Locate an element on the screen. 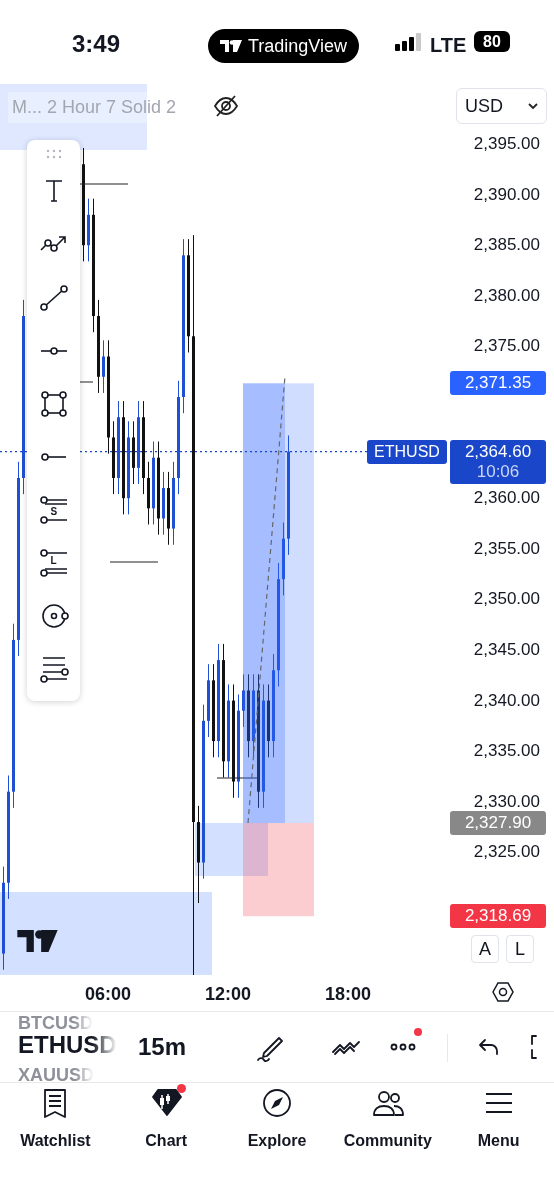 The image size is (554, 1200). nav-tab: Chart is located at coordinates (166, 1120).